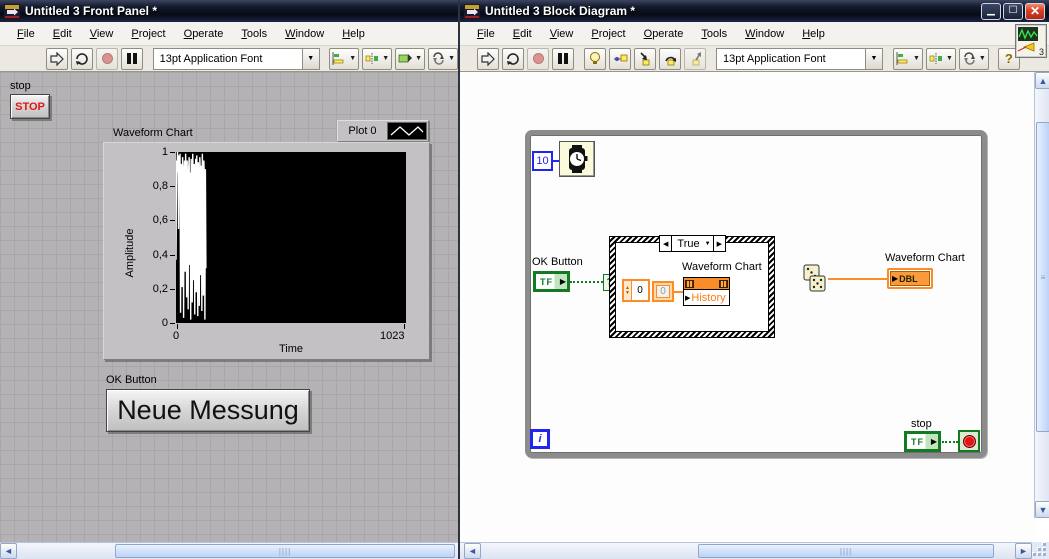  I want to click on highlight-execution-button, so click(595, 58).